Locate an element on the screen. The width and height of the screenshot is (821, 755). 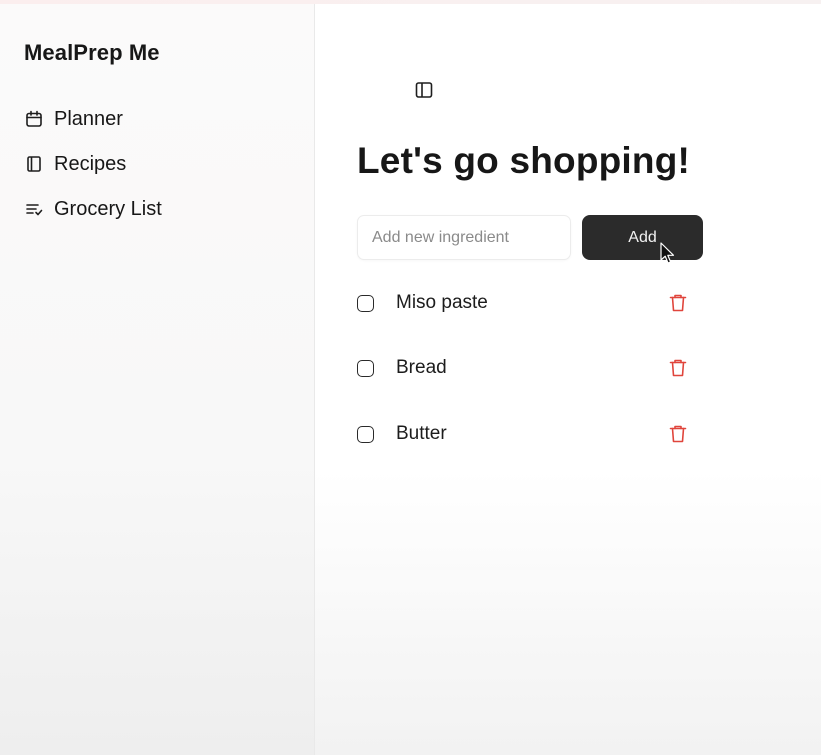
page-title: Let's go shopping! is located at coordinates (524, 160).